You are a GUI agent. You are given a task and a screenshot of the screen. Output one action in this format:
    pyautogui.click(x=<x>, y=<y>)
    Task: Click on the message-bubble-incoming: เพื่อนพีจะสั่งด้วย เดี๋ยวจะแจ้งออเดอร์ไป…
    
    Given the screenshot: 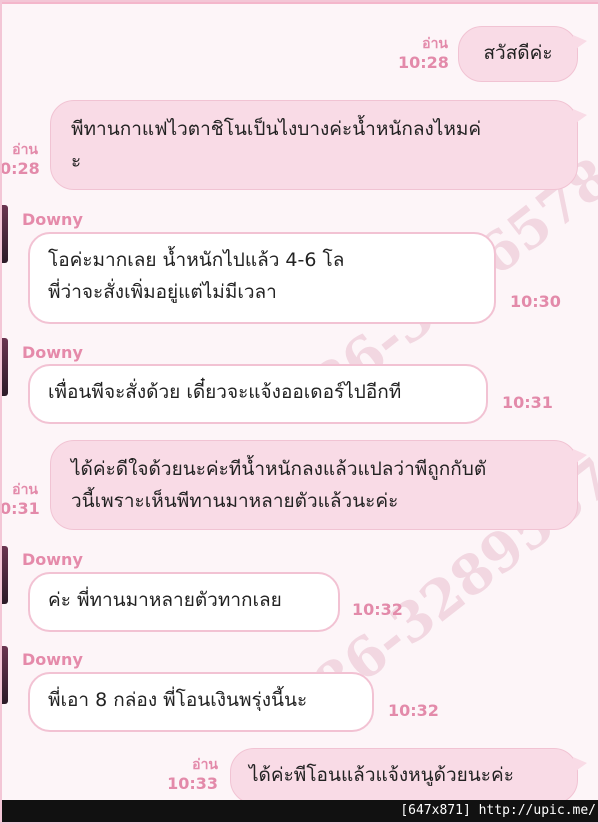 What is the action you would take?
    pyautogui.click(x=258, y=394)
    